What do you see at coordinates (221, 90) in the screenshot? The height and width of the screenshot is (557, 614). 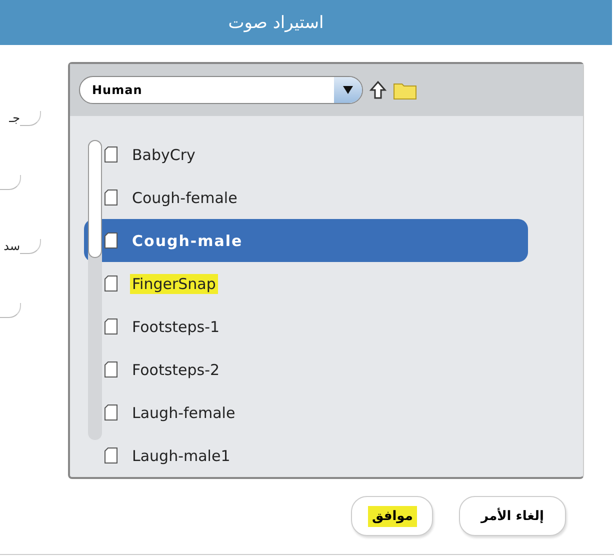 I see `location-dropdown: Human` at bounding box center [221, 90].